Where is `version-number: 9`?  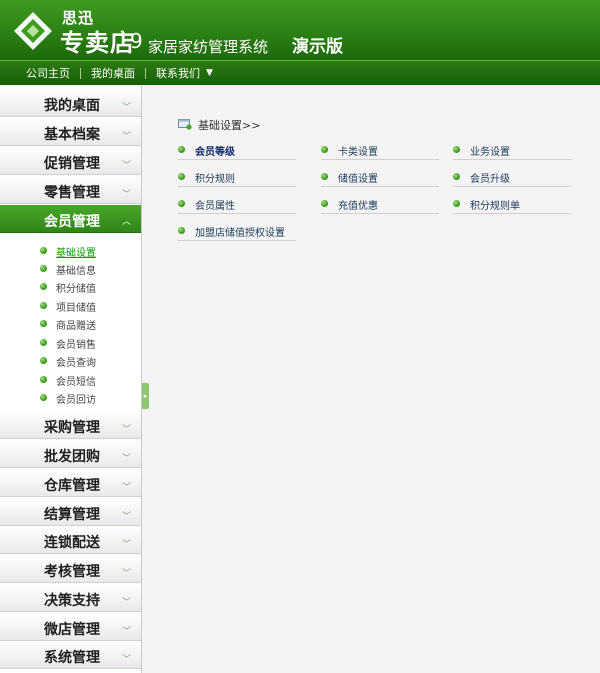 version-number: 9 is located at coordinates (136, 41).